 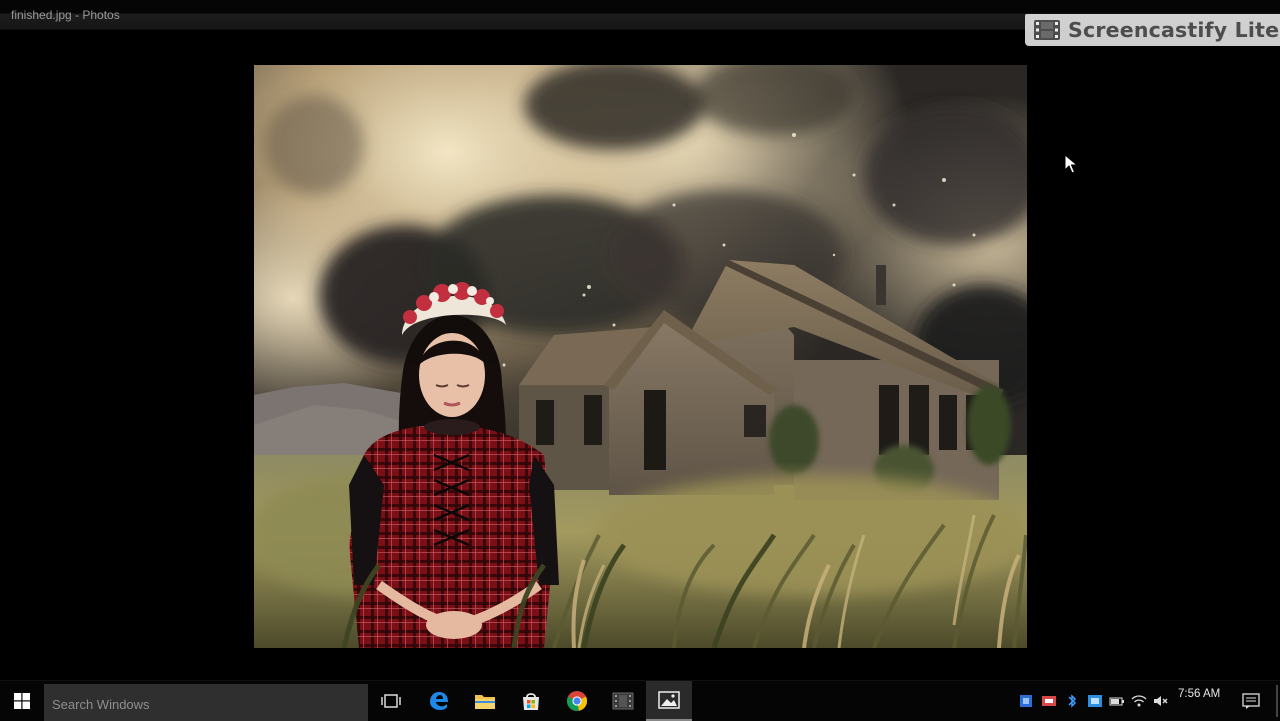 I want to click on system-clock: 7:56 AM, so click(x=1199, y=694).